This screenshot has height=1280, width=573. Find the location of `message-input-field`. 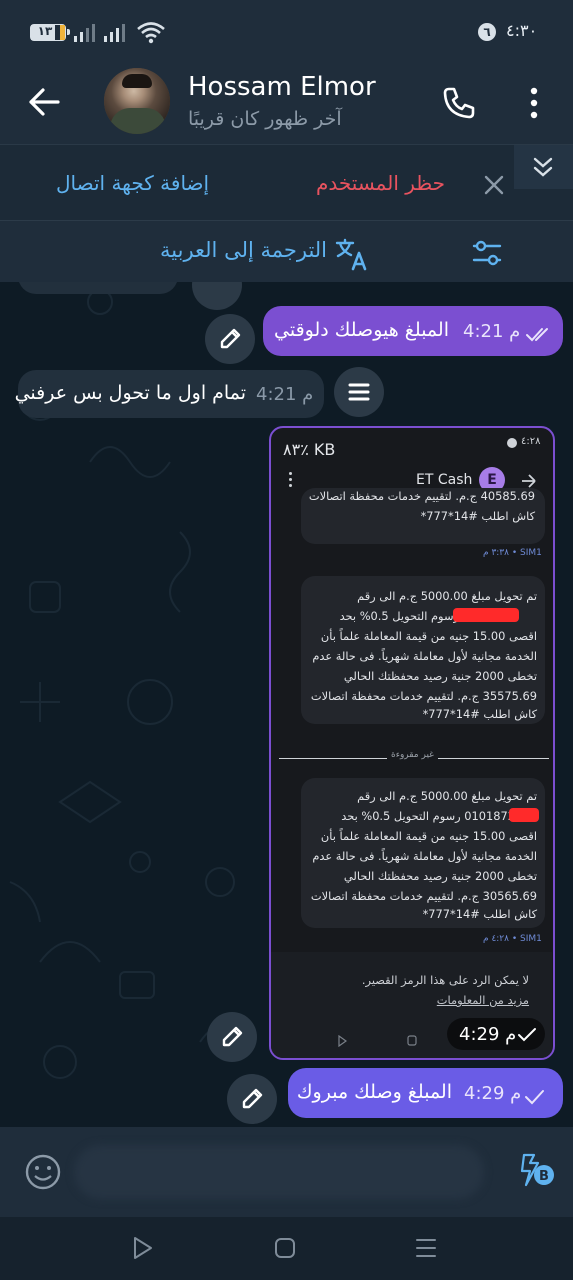

message-input-field is located at coordinates (279, 1172).